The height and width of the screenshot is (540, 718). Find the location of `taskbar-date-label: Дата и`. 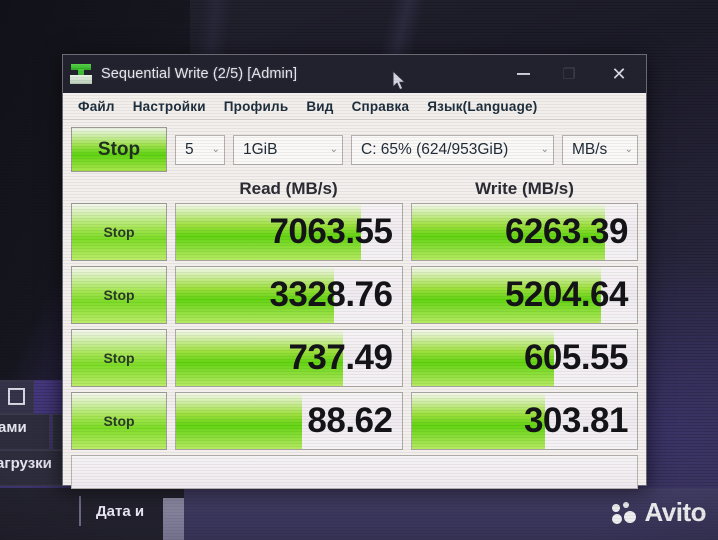

taskbar-date-label: Дата и is located at coordinates (120, 511).